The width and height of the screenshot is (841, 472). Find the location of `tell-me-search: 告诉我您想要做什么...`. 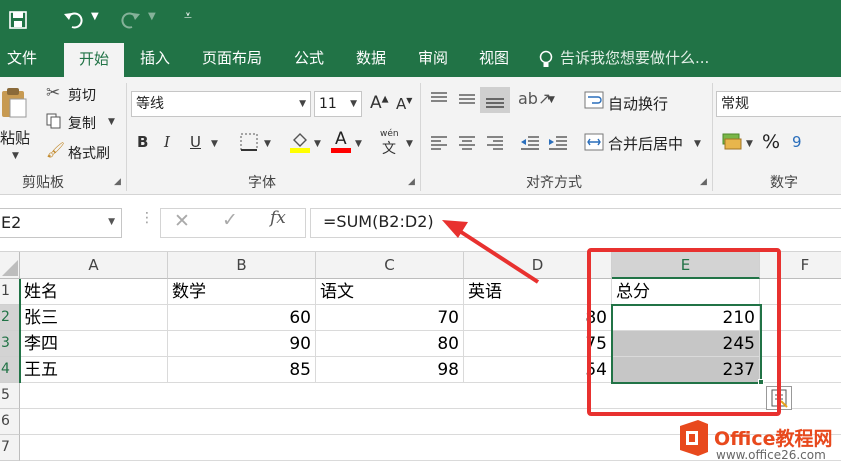

tell-me-search: 告诉我您想要做什么... is located at coordinates (645, 58).